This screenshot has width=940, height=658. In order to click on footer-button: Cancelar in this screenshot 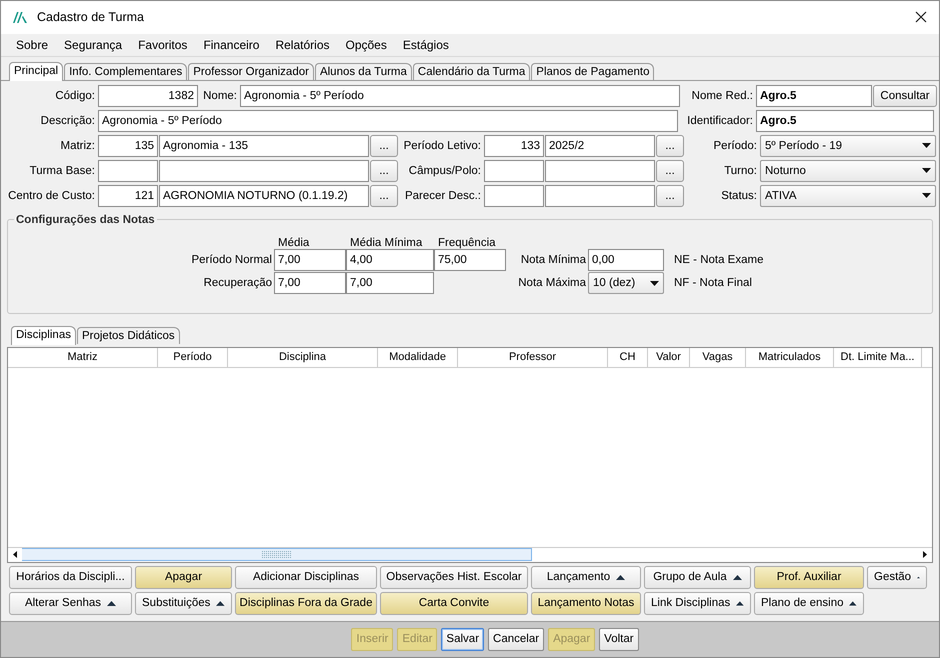, I will do `click(516, 639)`.